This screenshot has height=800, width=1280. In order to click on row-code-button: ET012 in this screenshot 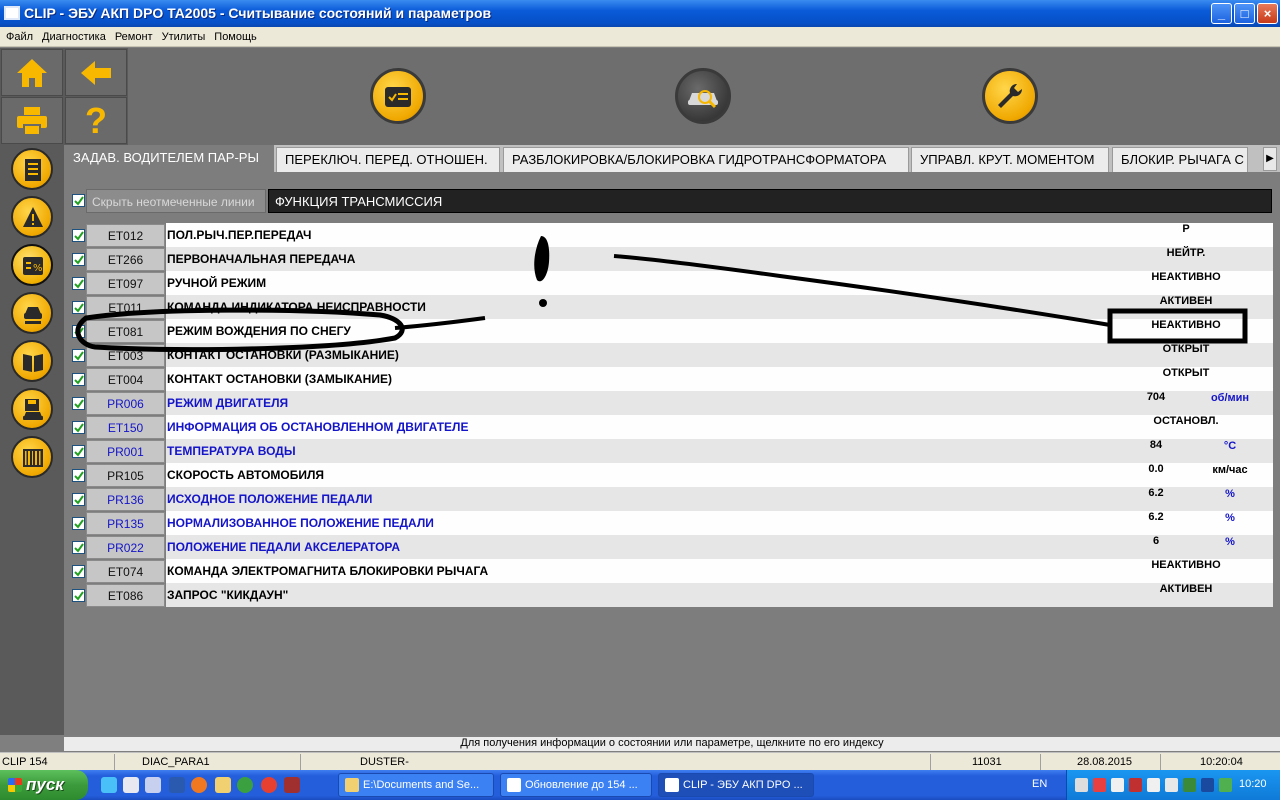, I will do `click(125, 235)`.